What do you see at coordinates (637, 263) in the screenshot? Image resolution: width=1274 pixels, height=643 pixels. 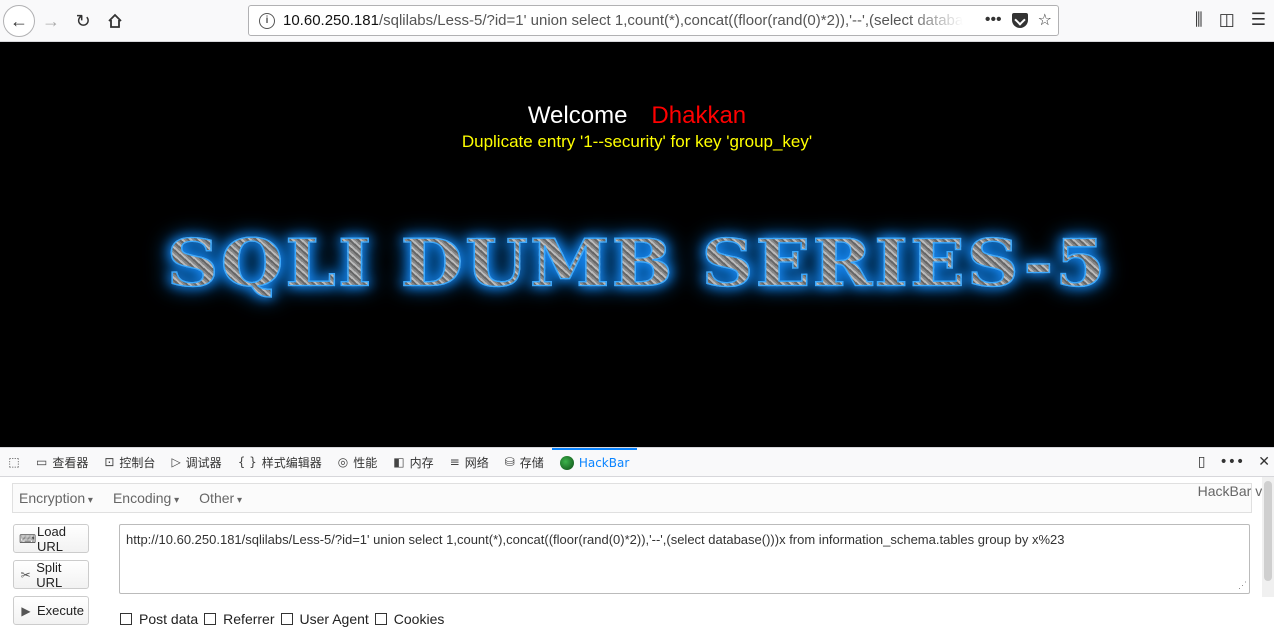 I see `series-banner: SQLI DUMB SERIES-5` at bounding box center [637, 263].